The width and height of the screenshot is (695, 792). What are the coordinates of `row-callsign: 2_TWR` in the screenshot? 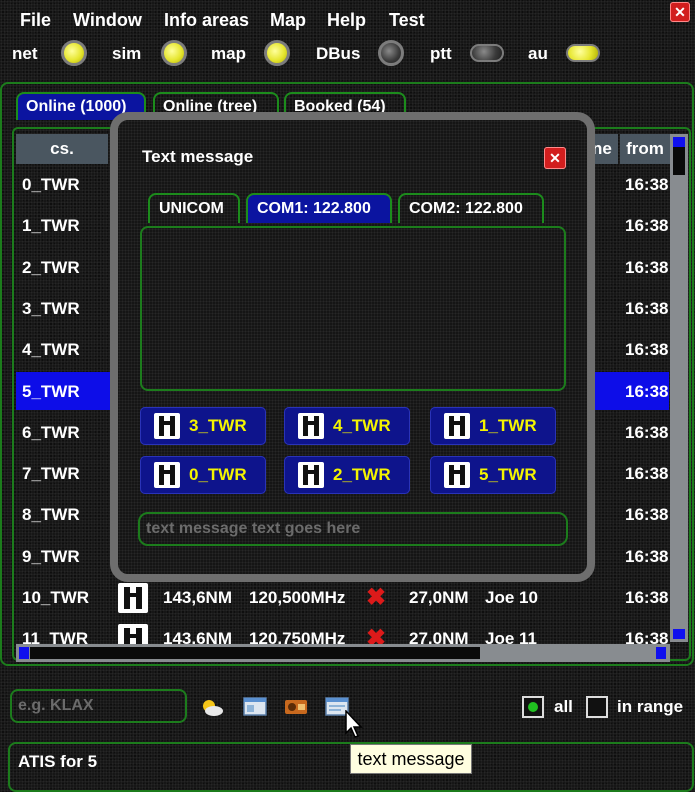 It's located at (51, 267).